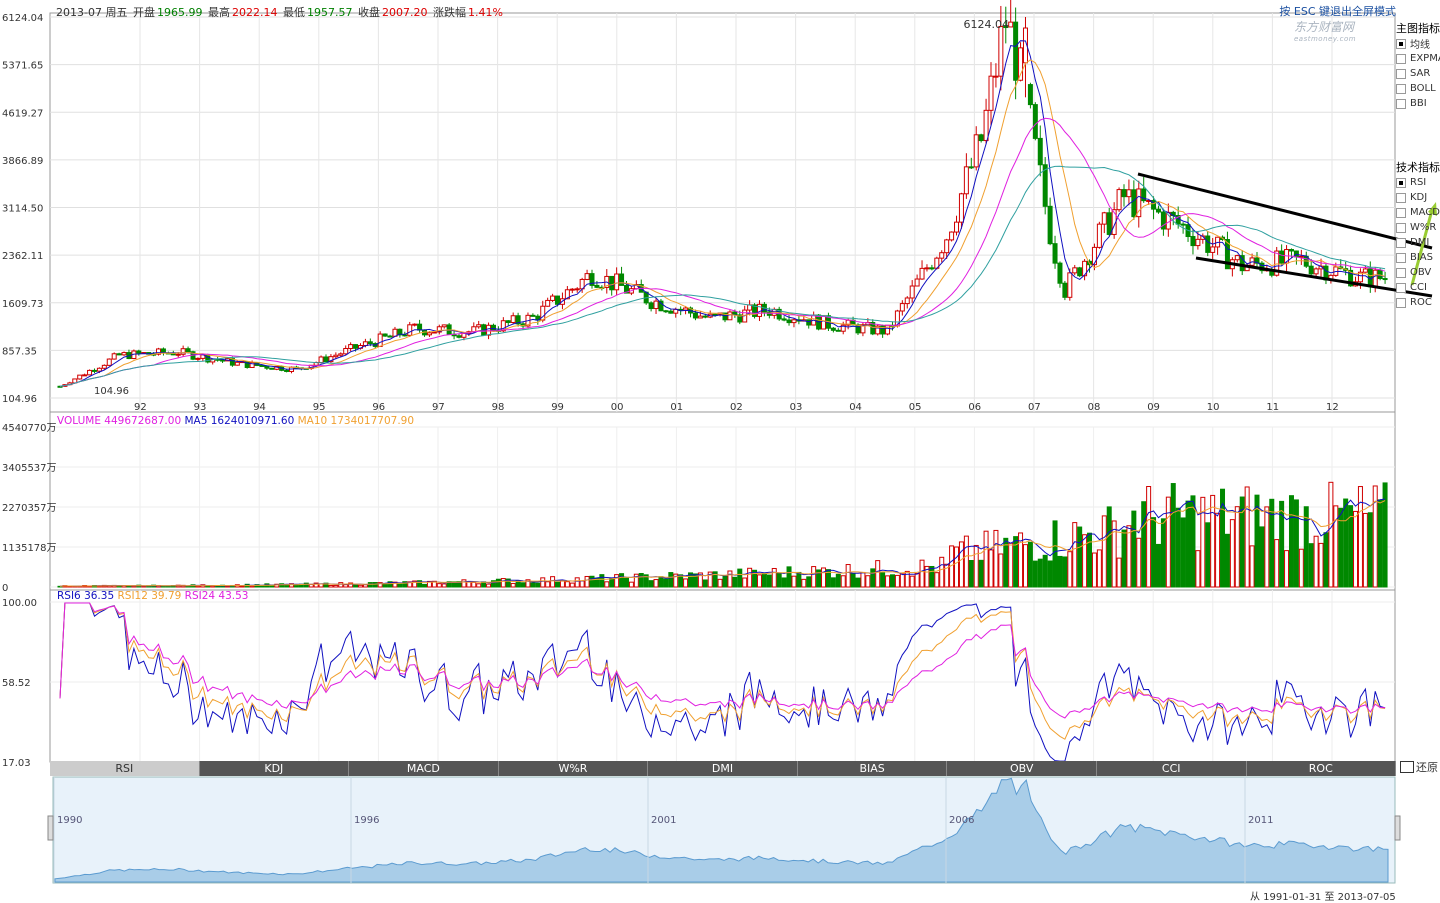 The width and height of the screenshot is (1440, 903). Describe the element at coordinates (1418, 73) in the screenshot. I see `main-indicator-sar-option: SAR` at that location.